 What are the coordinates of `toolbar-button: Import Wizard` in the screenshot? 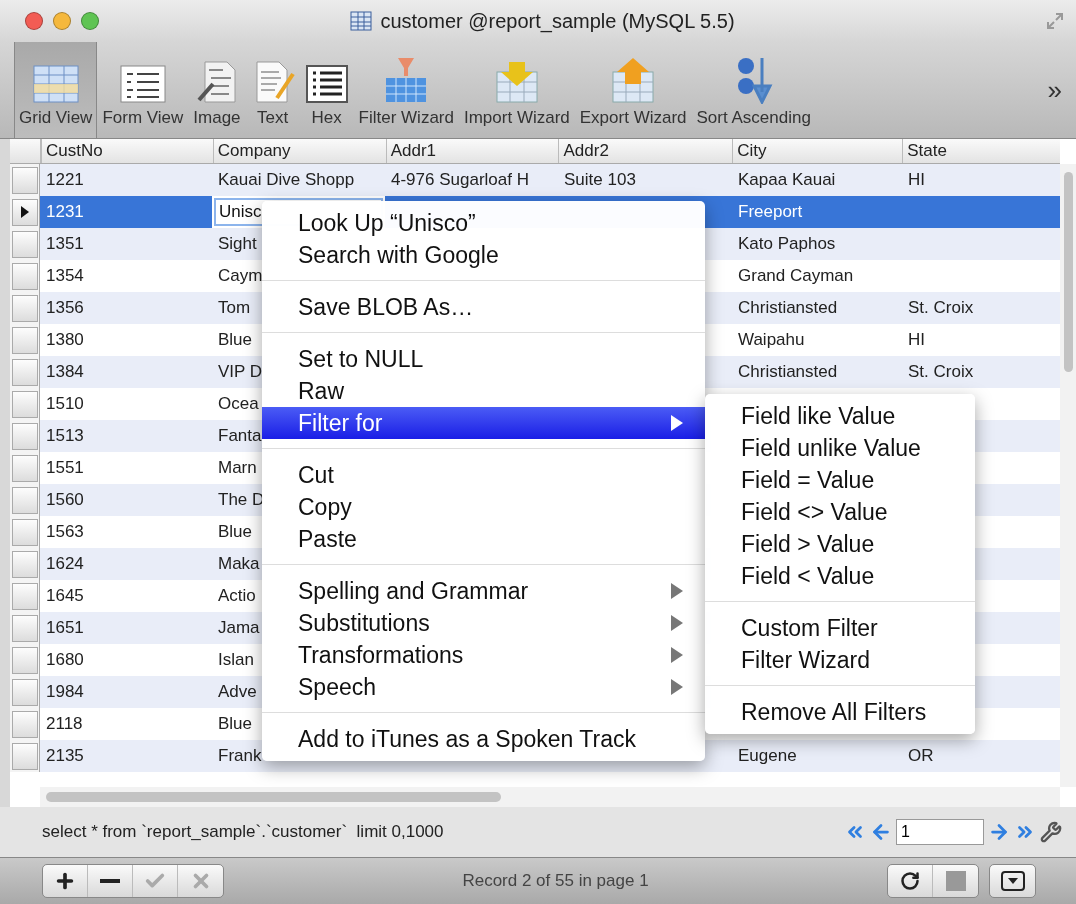 It's located at (517, 90).